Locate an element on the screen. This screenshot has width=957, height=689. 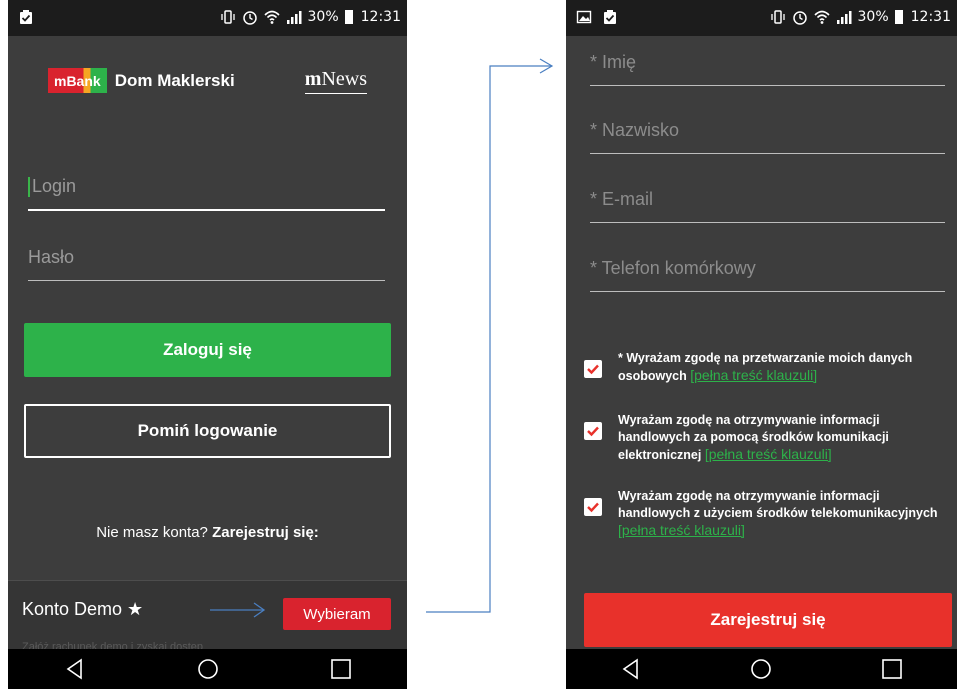
brand-row: mBank Dom Maklerski is located at coordinates (141, 80).